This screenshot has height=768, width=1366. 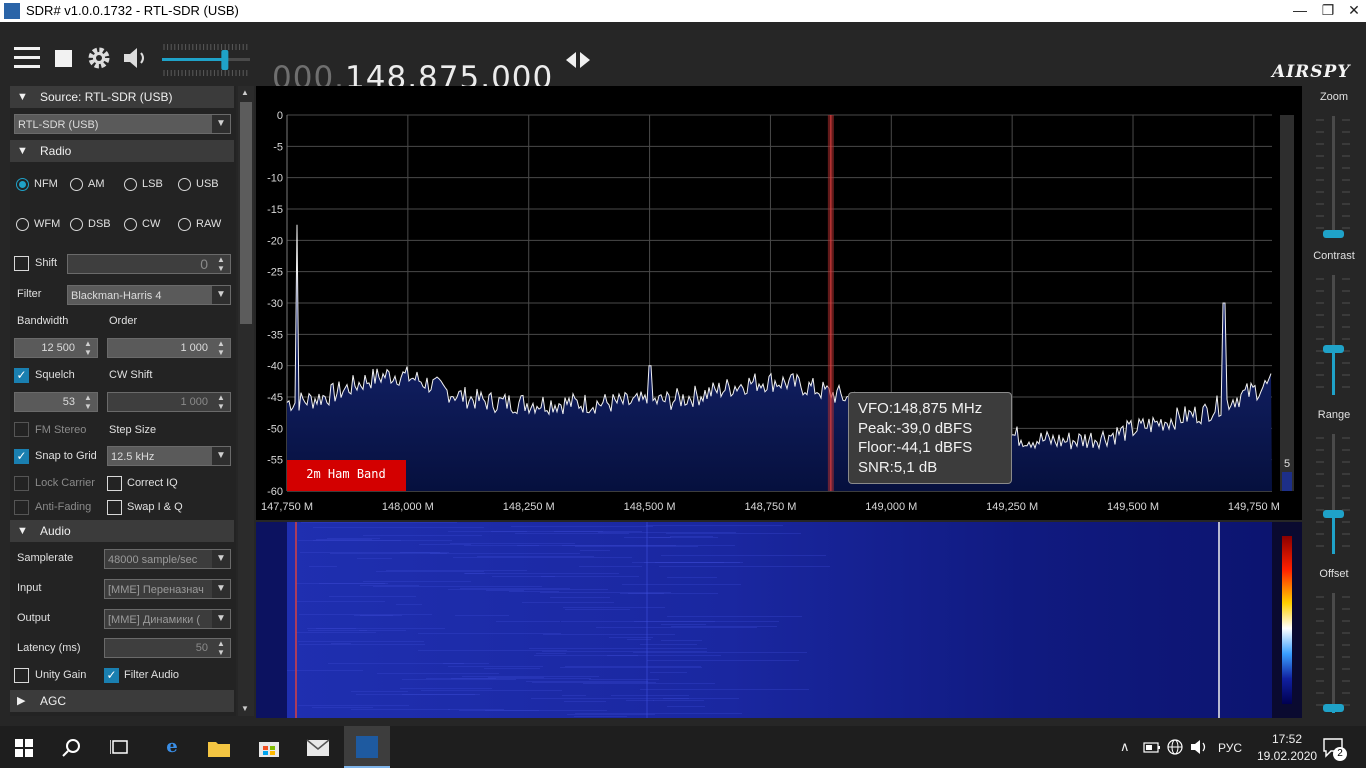 What do you see at coordinates (122, 531) in the screenshot?
I see `audio-section-header: ▼ Audio` at bounding box center [122, 531].